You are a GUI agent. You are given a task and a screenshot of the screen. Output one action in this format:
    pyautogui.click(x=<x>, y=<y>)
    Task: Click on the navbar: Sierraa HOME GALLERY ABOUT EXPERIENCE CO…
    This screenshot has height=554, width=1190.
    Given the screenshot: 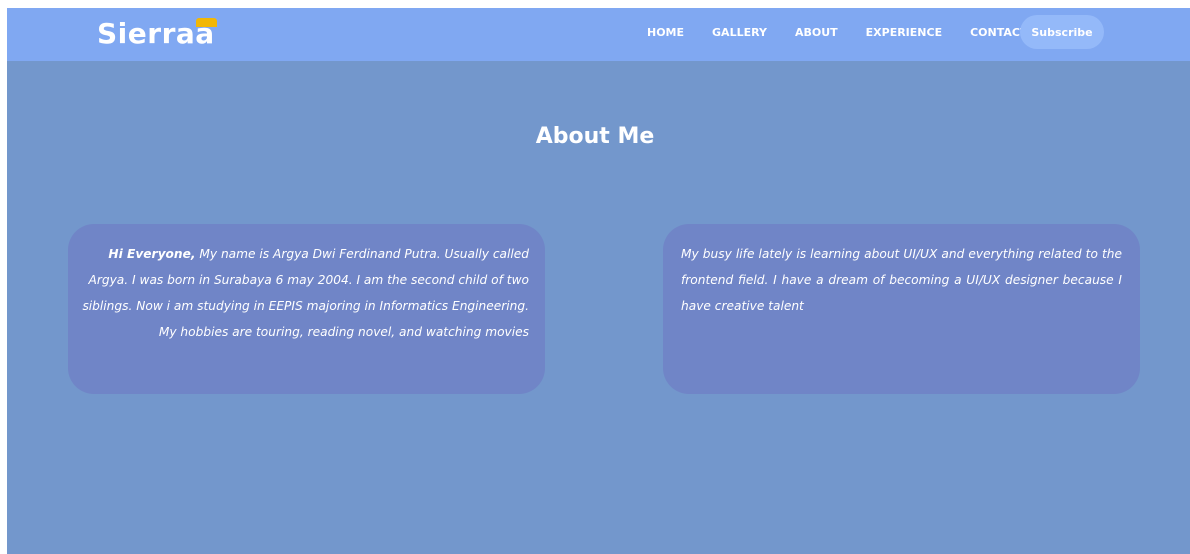 What is the action you would take?
    pyautogui.click(x=598, y=34)
    